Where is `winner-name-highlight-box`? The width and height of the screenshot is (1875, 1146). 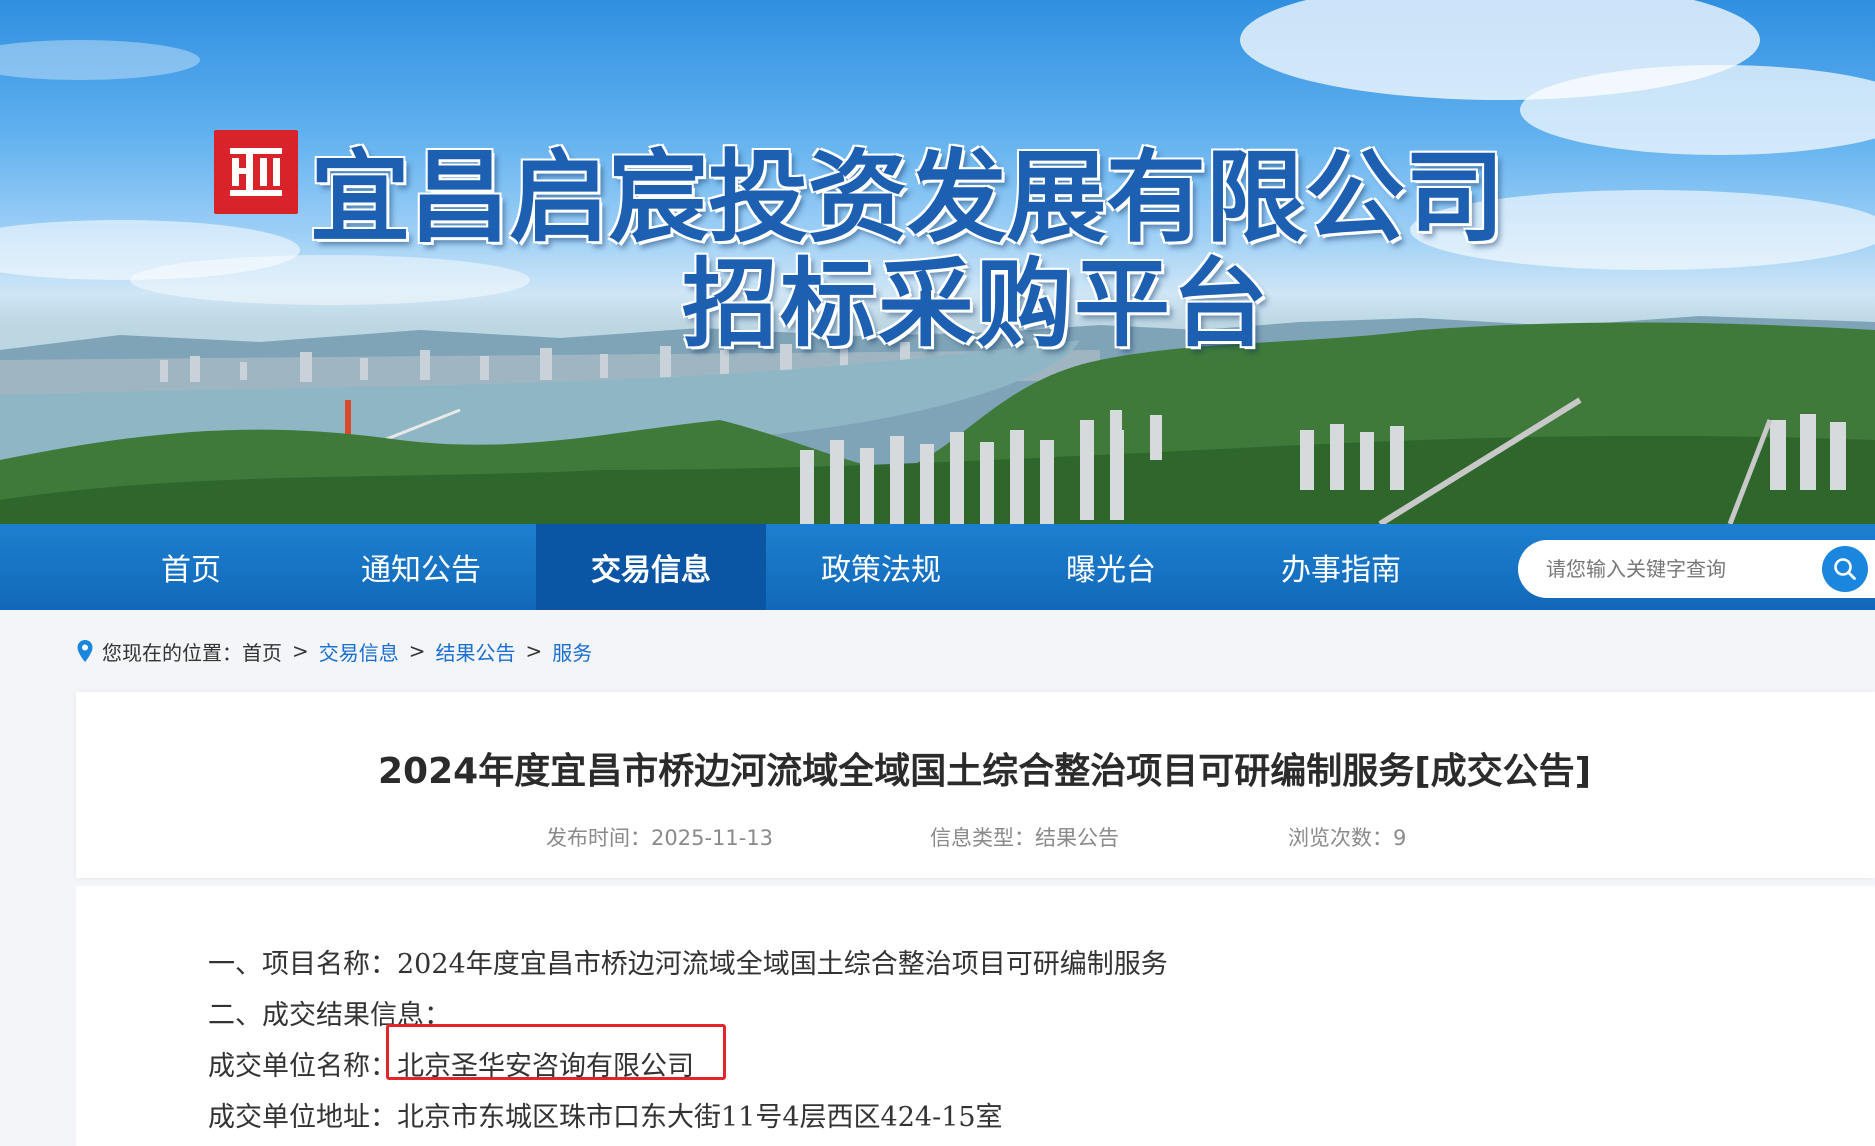 winner-name-highlight-box is located at coordinates (556, 1052).